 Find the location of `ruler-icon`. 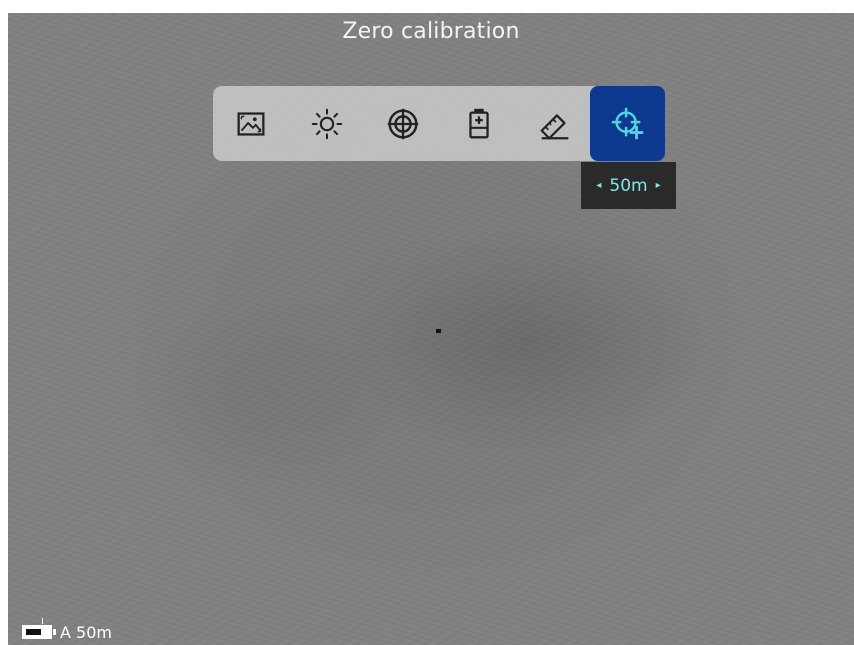

ruler-icon is located at coordinates (554, 126).